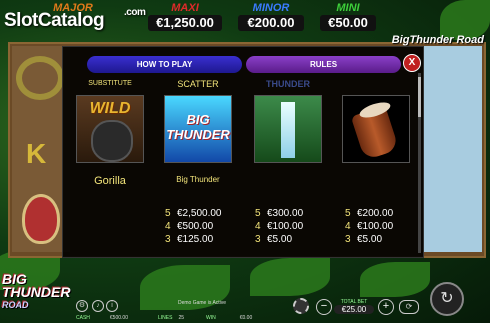  Describe the element at coordinates (288, 84) in the screenshot. I see `symbol-header: THUNDER` at that location.